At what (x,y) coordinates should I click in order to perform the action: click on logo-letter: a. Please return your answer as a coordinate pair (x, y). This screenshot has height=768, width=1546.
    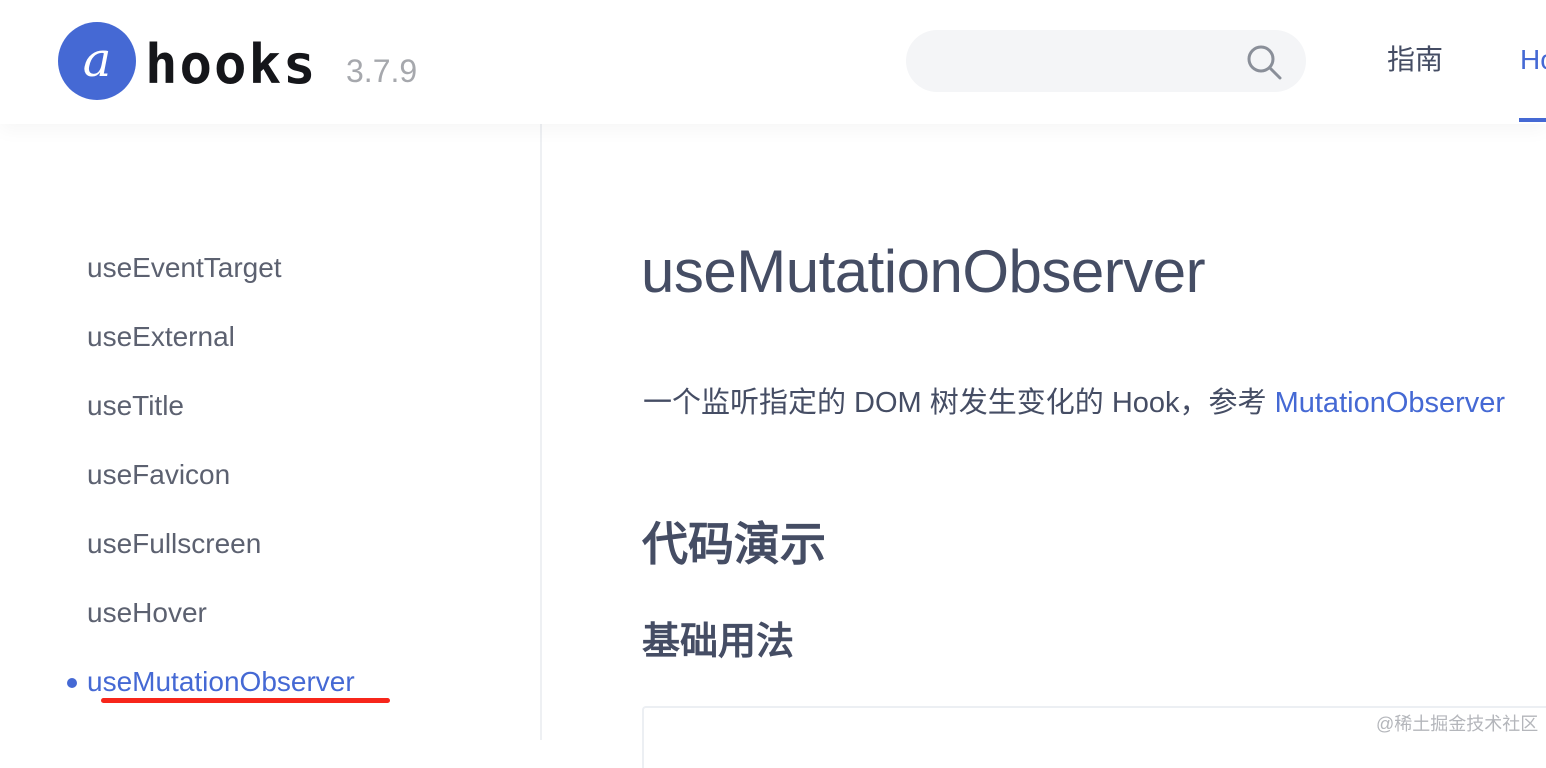
    Looking at the image, I should click on (97, 60).